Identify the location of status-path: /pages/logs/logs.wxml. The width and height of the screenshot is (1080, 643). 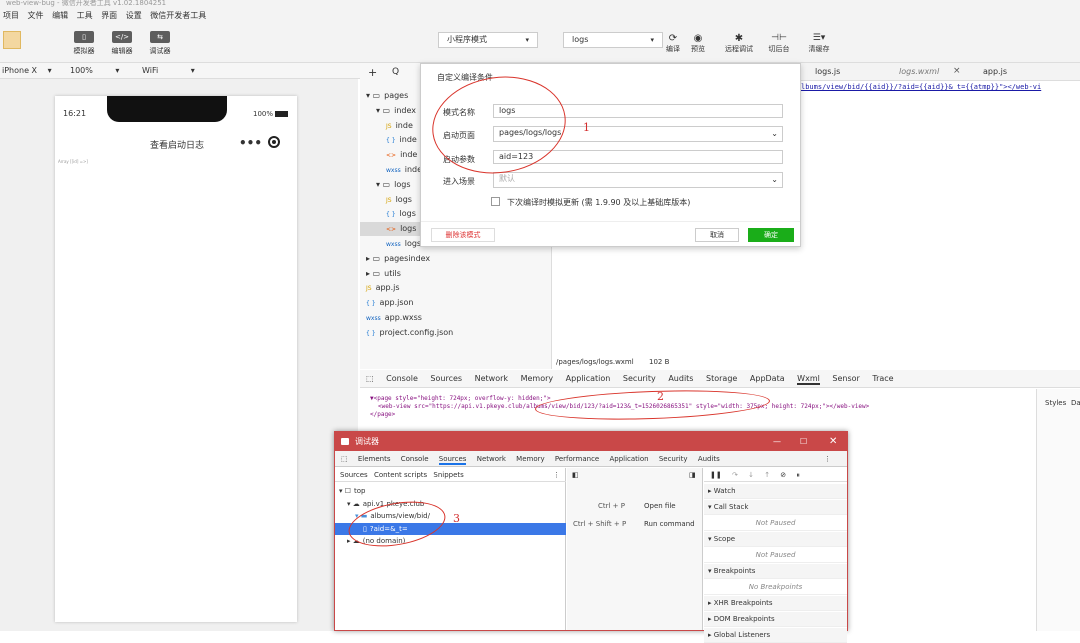
(595, 362).